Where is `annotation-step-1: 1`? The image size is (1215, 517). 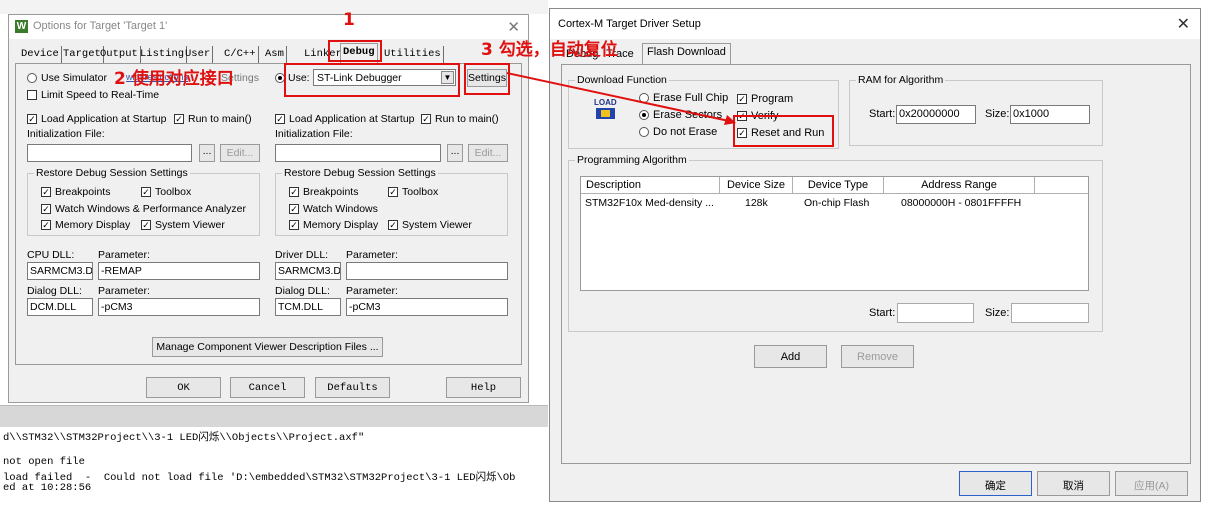 annotation-step-1: 1 is located at coordinates (349, 20).